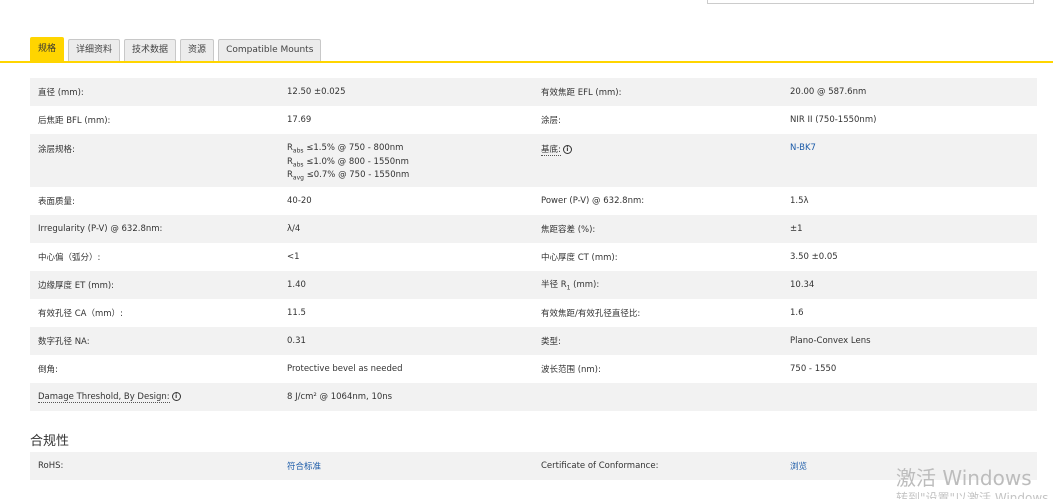 This screenshot has width=1053, height=499. I want to click on spec-value: 1.40, so click(406, 285).